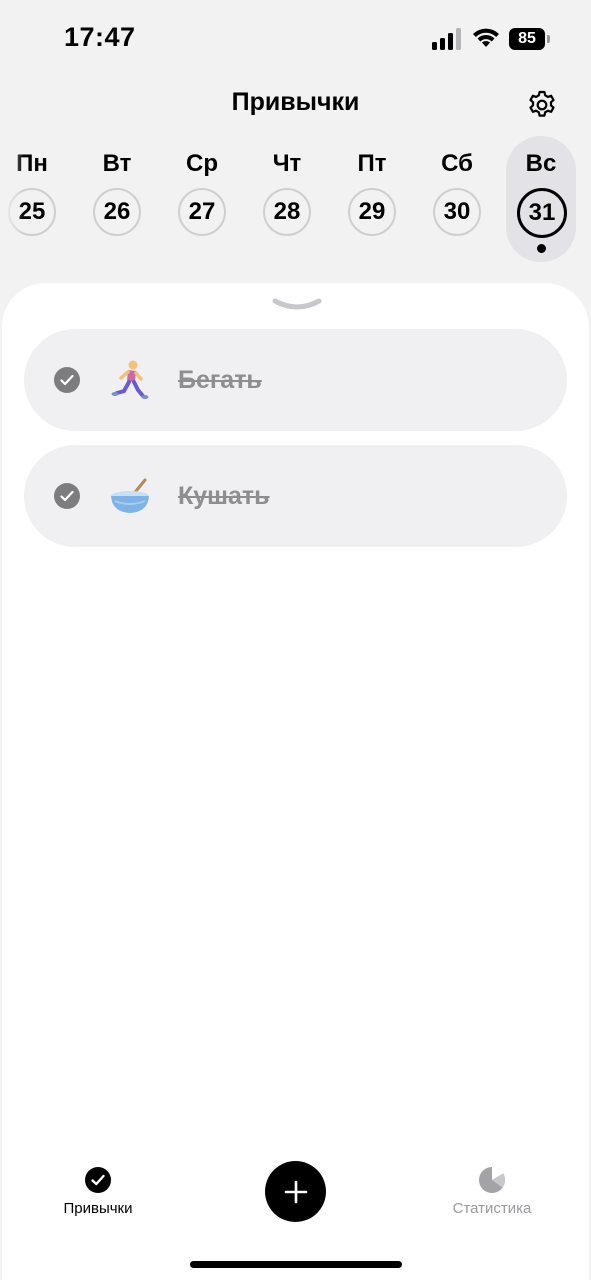 This screenshot has height=1280, width=591. I want to click on habit-name: Кушать, so click(224, 496).